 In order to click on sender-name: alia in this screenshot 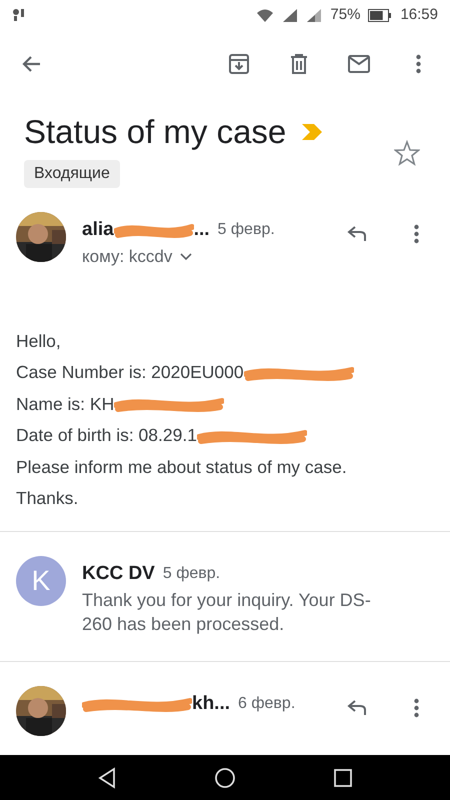, I will do `click(98, 230)`.